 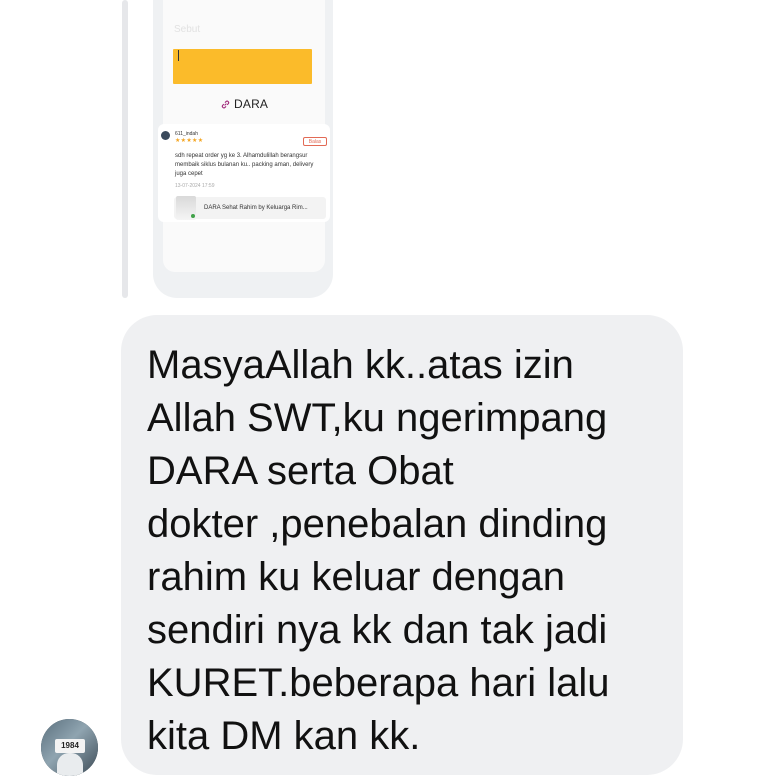 I want to click on shared-yellow-banner, so click(x=242, y=66).